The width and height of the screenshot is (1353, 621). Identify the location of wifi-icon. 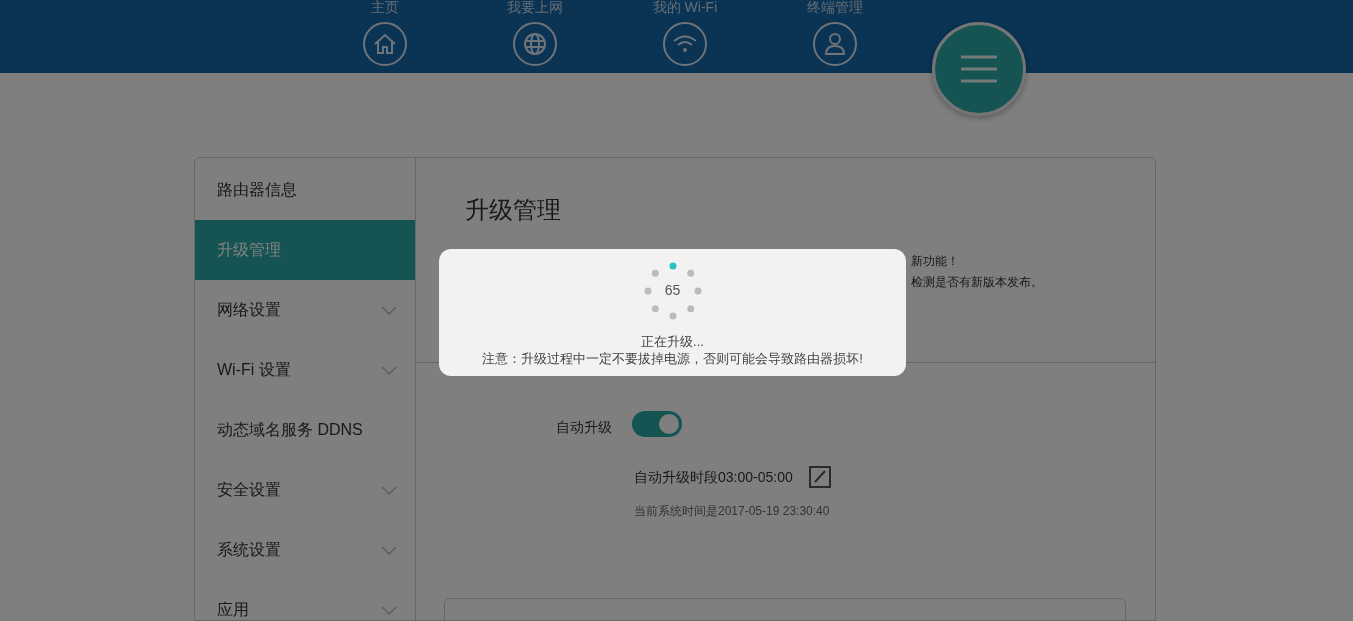
(685, 44).